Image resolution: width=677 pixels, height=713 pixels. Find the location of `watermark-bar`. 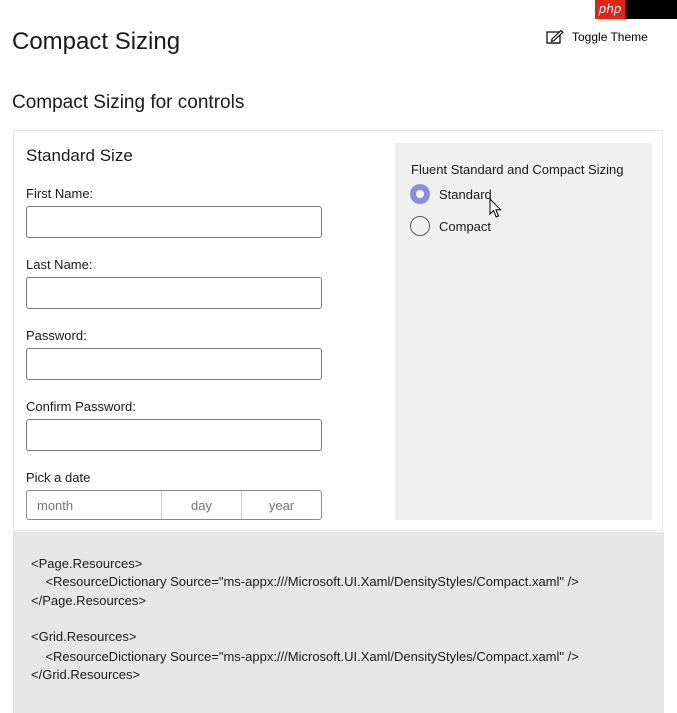

watermark-bar is located at coordinates (651, 9).